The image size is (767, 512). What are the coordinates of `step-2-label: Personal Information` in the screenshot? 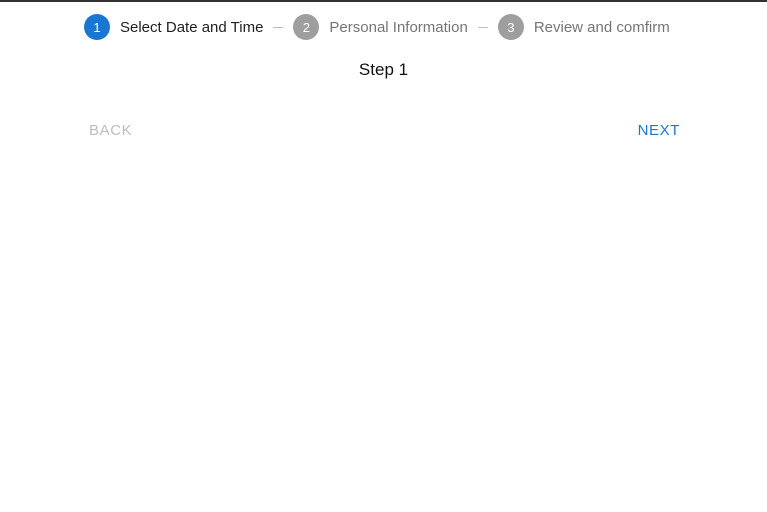 It's located at (398, 27).